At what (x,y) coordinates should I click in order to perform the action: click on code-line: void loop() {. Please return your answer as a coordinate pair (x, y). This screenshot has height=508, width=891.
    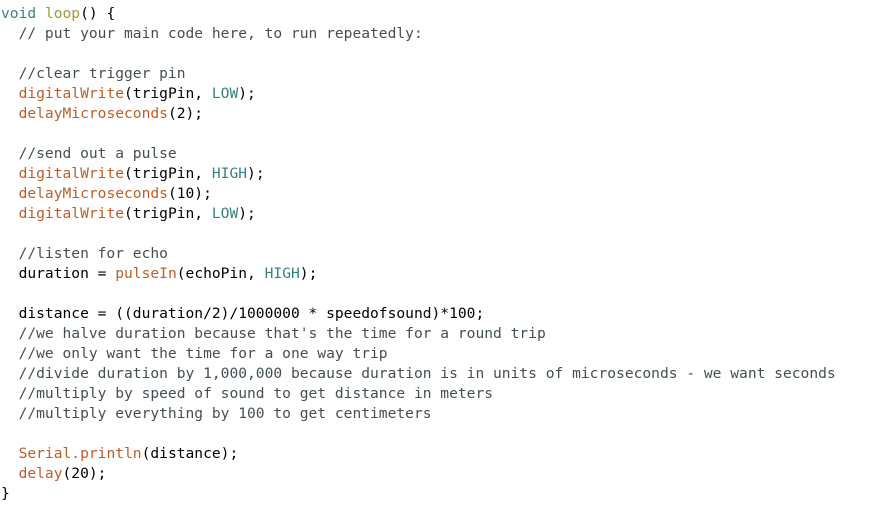
    Looking at the image, I should click on (445, 14).